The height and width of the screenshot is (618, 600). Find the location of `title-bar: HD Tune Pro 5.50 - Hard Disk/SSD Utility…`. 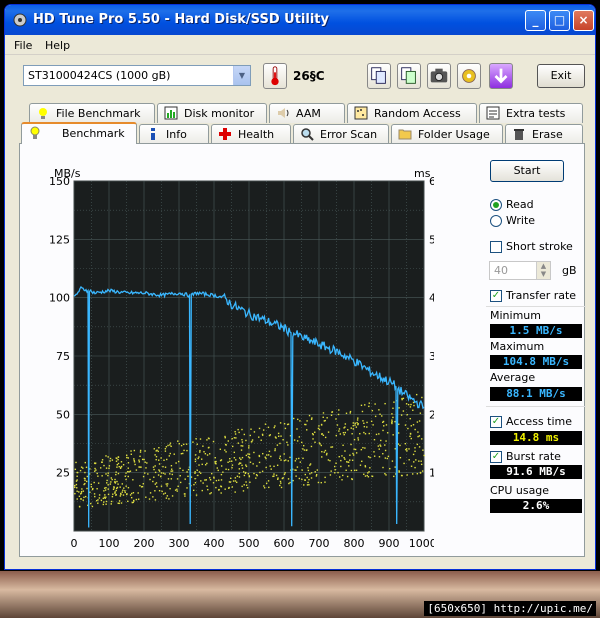

title-bar: HD Tune Pro 5.50 - Hard Disk/SSD Utility… is located at coordinates (300, 20).